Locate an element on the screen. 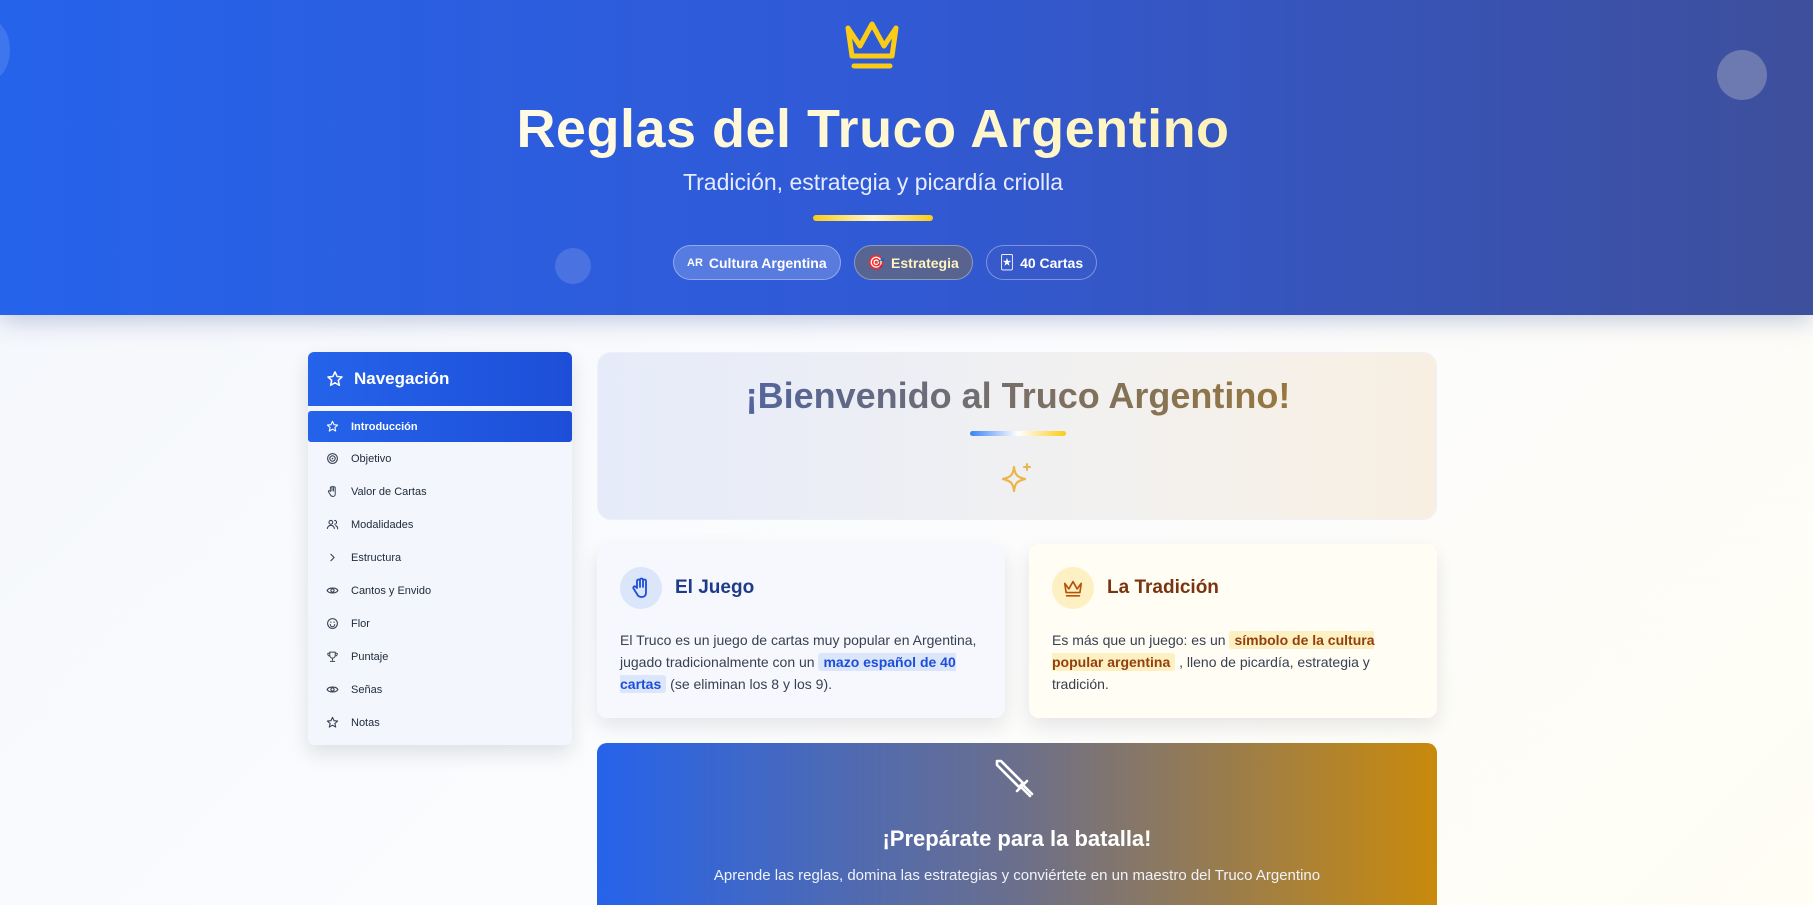  card-title: La Tradición is located at coordinates (1163, 587).